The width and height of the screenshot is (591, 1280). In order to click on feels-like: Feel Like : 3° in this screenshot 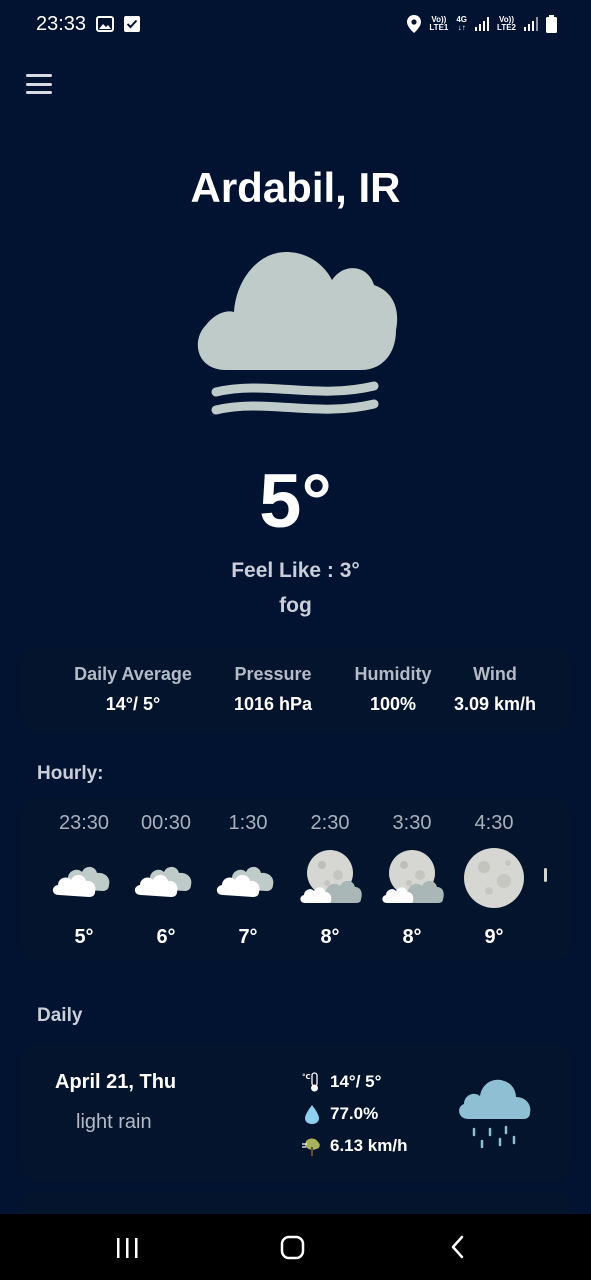, I will do `click(295, 570)`.